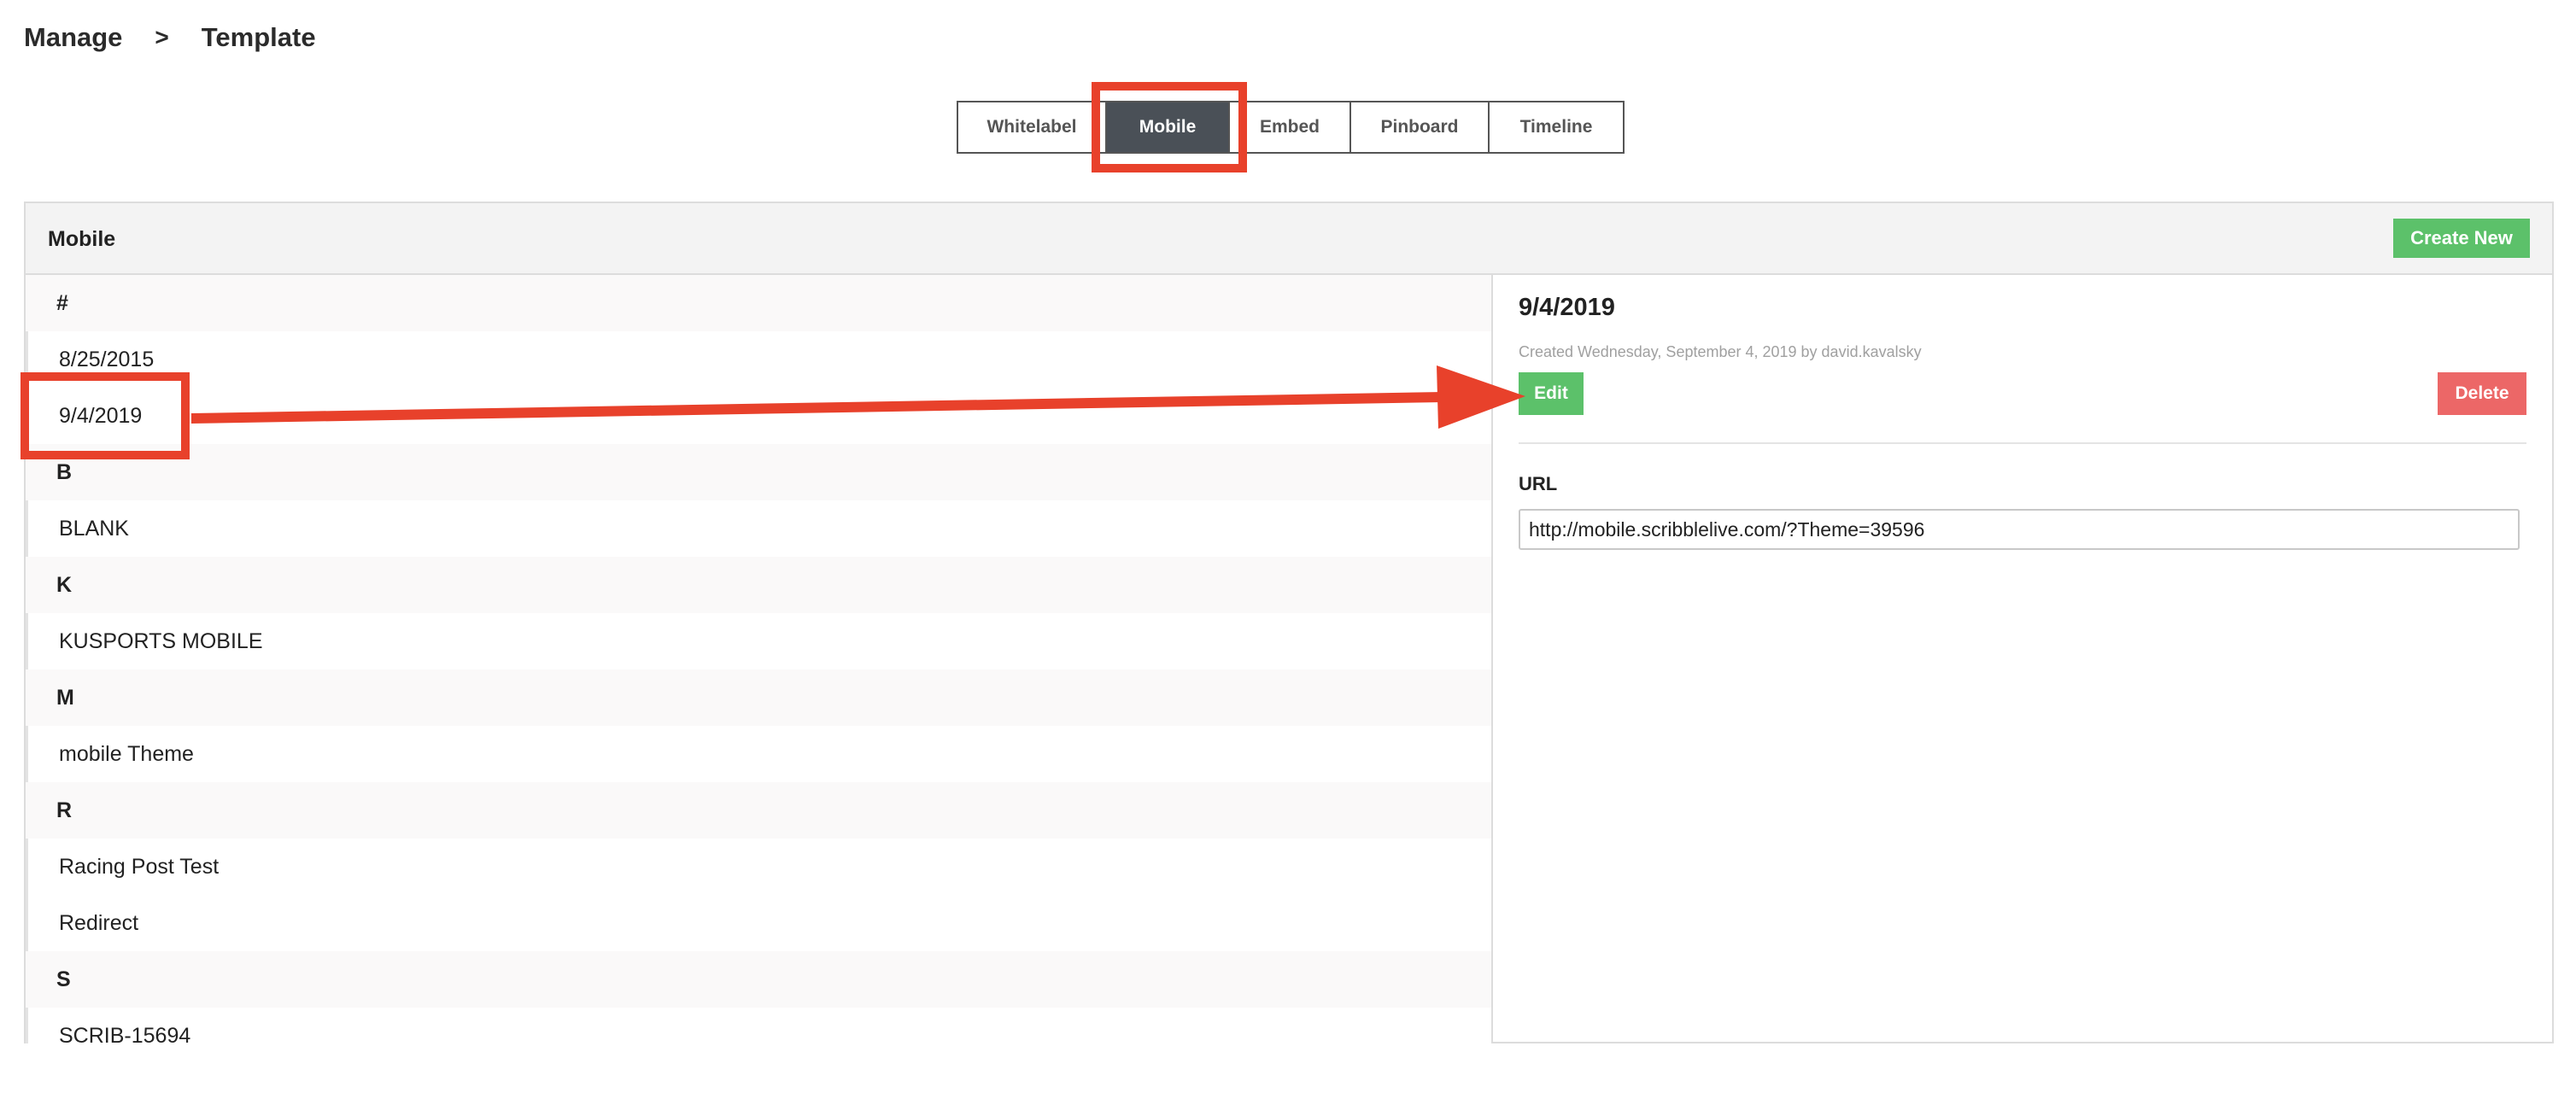 This screenshot has width=2576, height=1093. What do you see at coordinates (758, 923) in the screenshot?
I see `list-item: Redirect` at bounding box center [758, 923].